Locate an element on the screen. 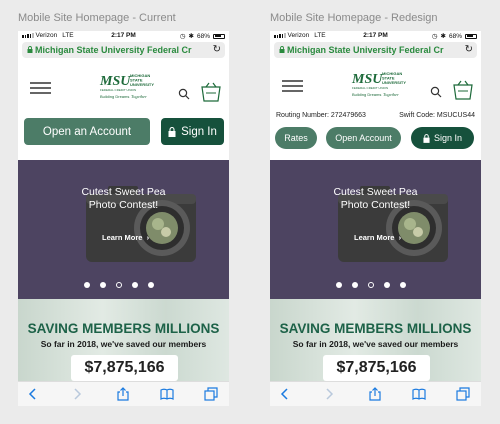 This screenshot has width=500, height=424. artboard-title-current: Mobile Site Homepage - Current is located at coordinates (97, 18).